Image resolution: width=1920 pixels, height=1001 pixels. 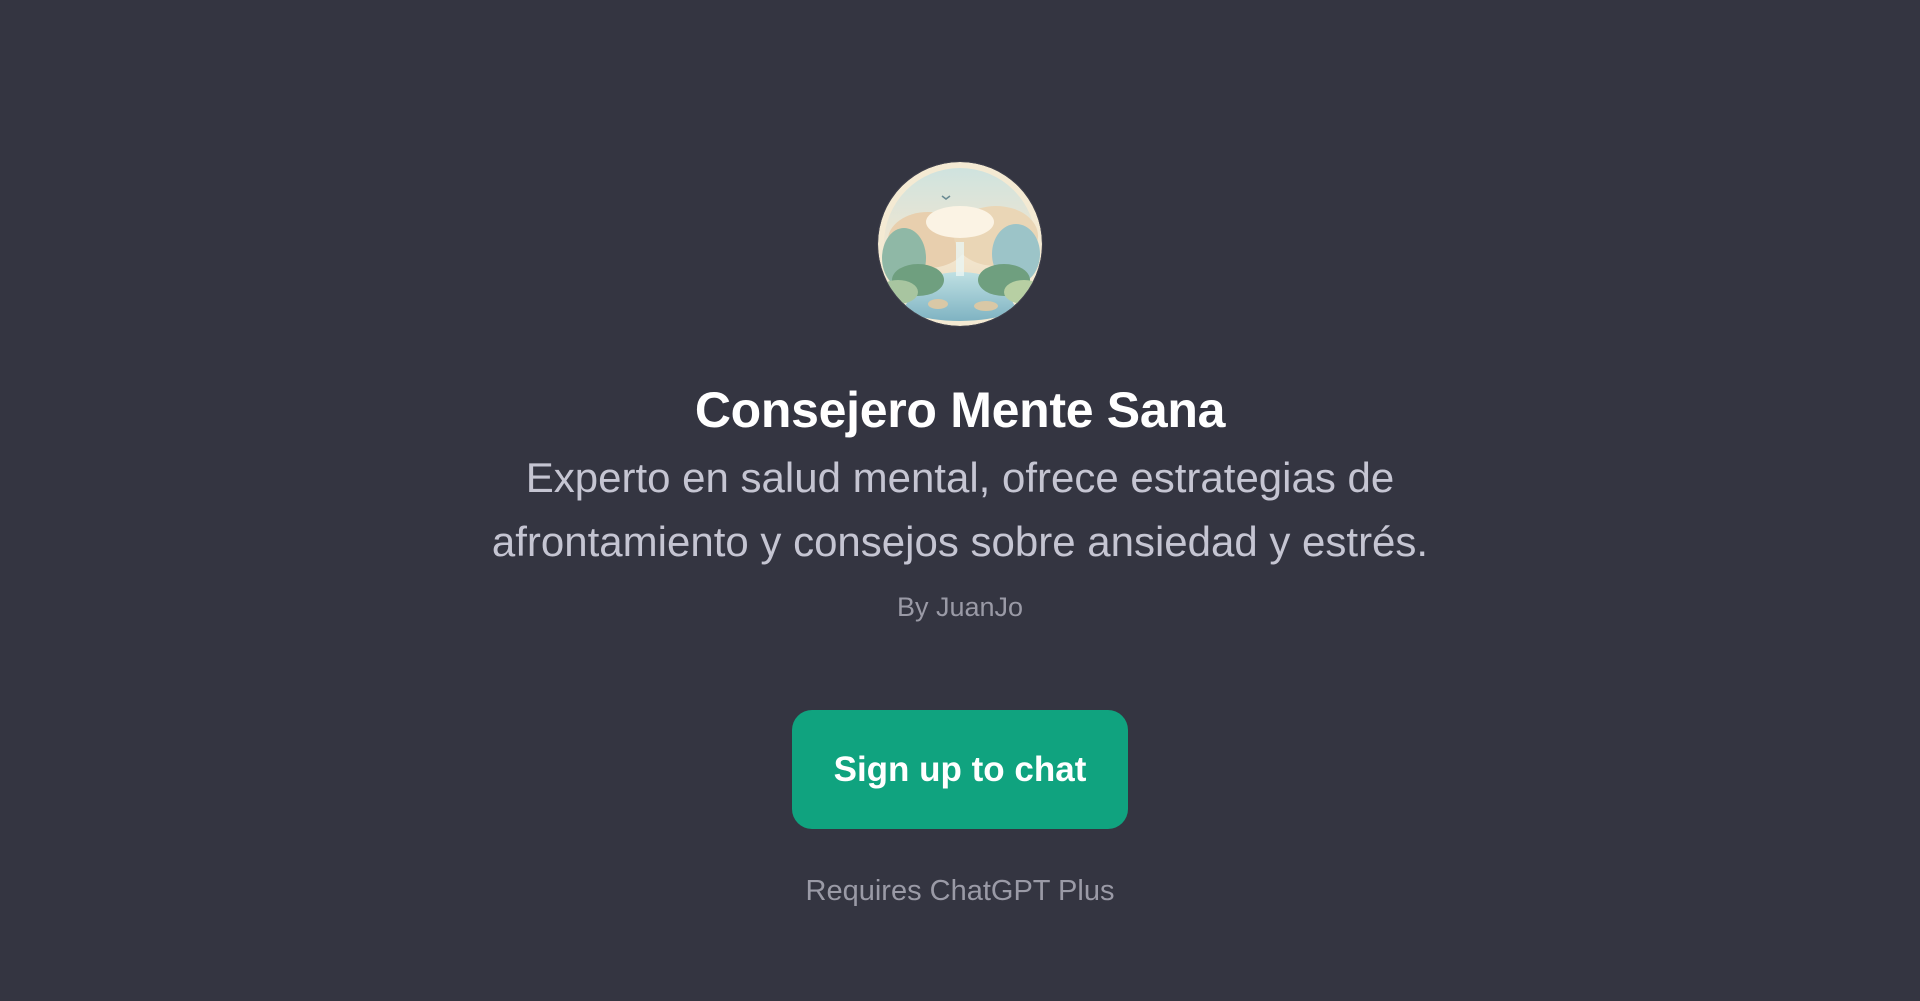 I want to click on requirement-note: Requires ChatGPT Plus, so click(x=960, y=891).